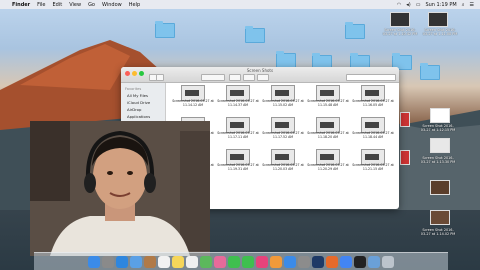 This screenshot has width=480, height=270. Describe the element at coordinates (238, 167) in the screenshot. I see `file-name: Screenshot 2016-03-27 at 11.19.31 AM` at that location.